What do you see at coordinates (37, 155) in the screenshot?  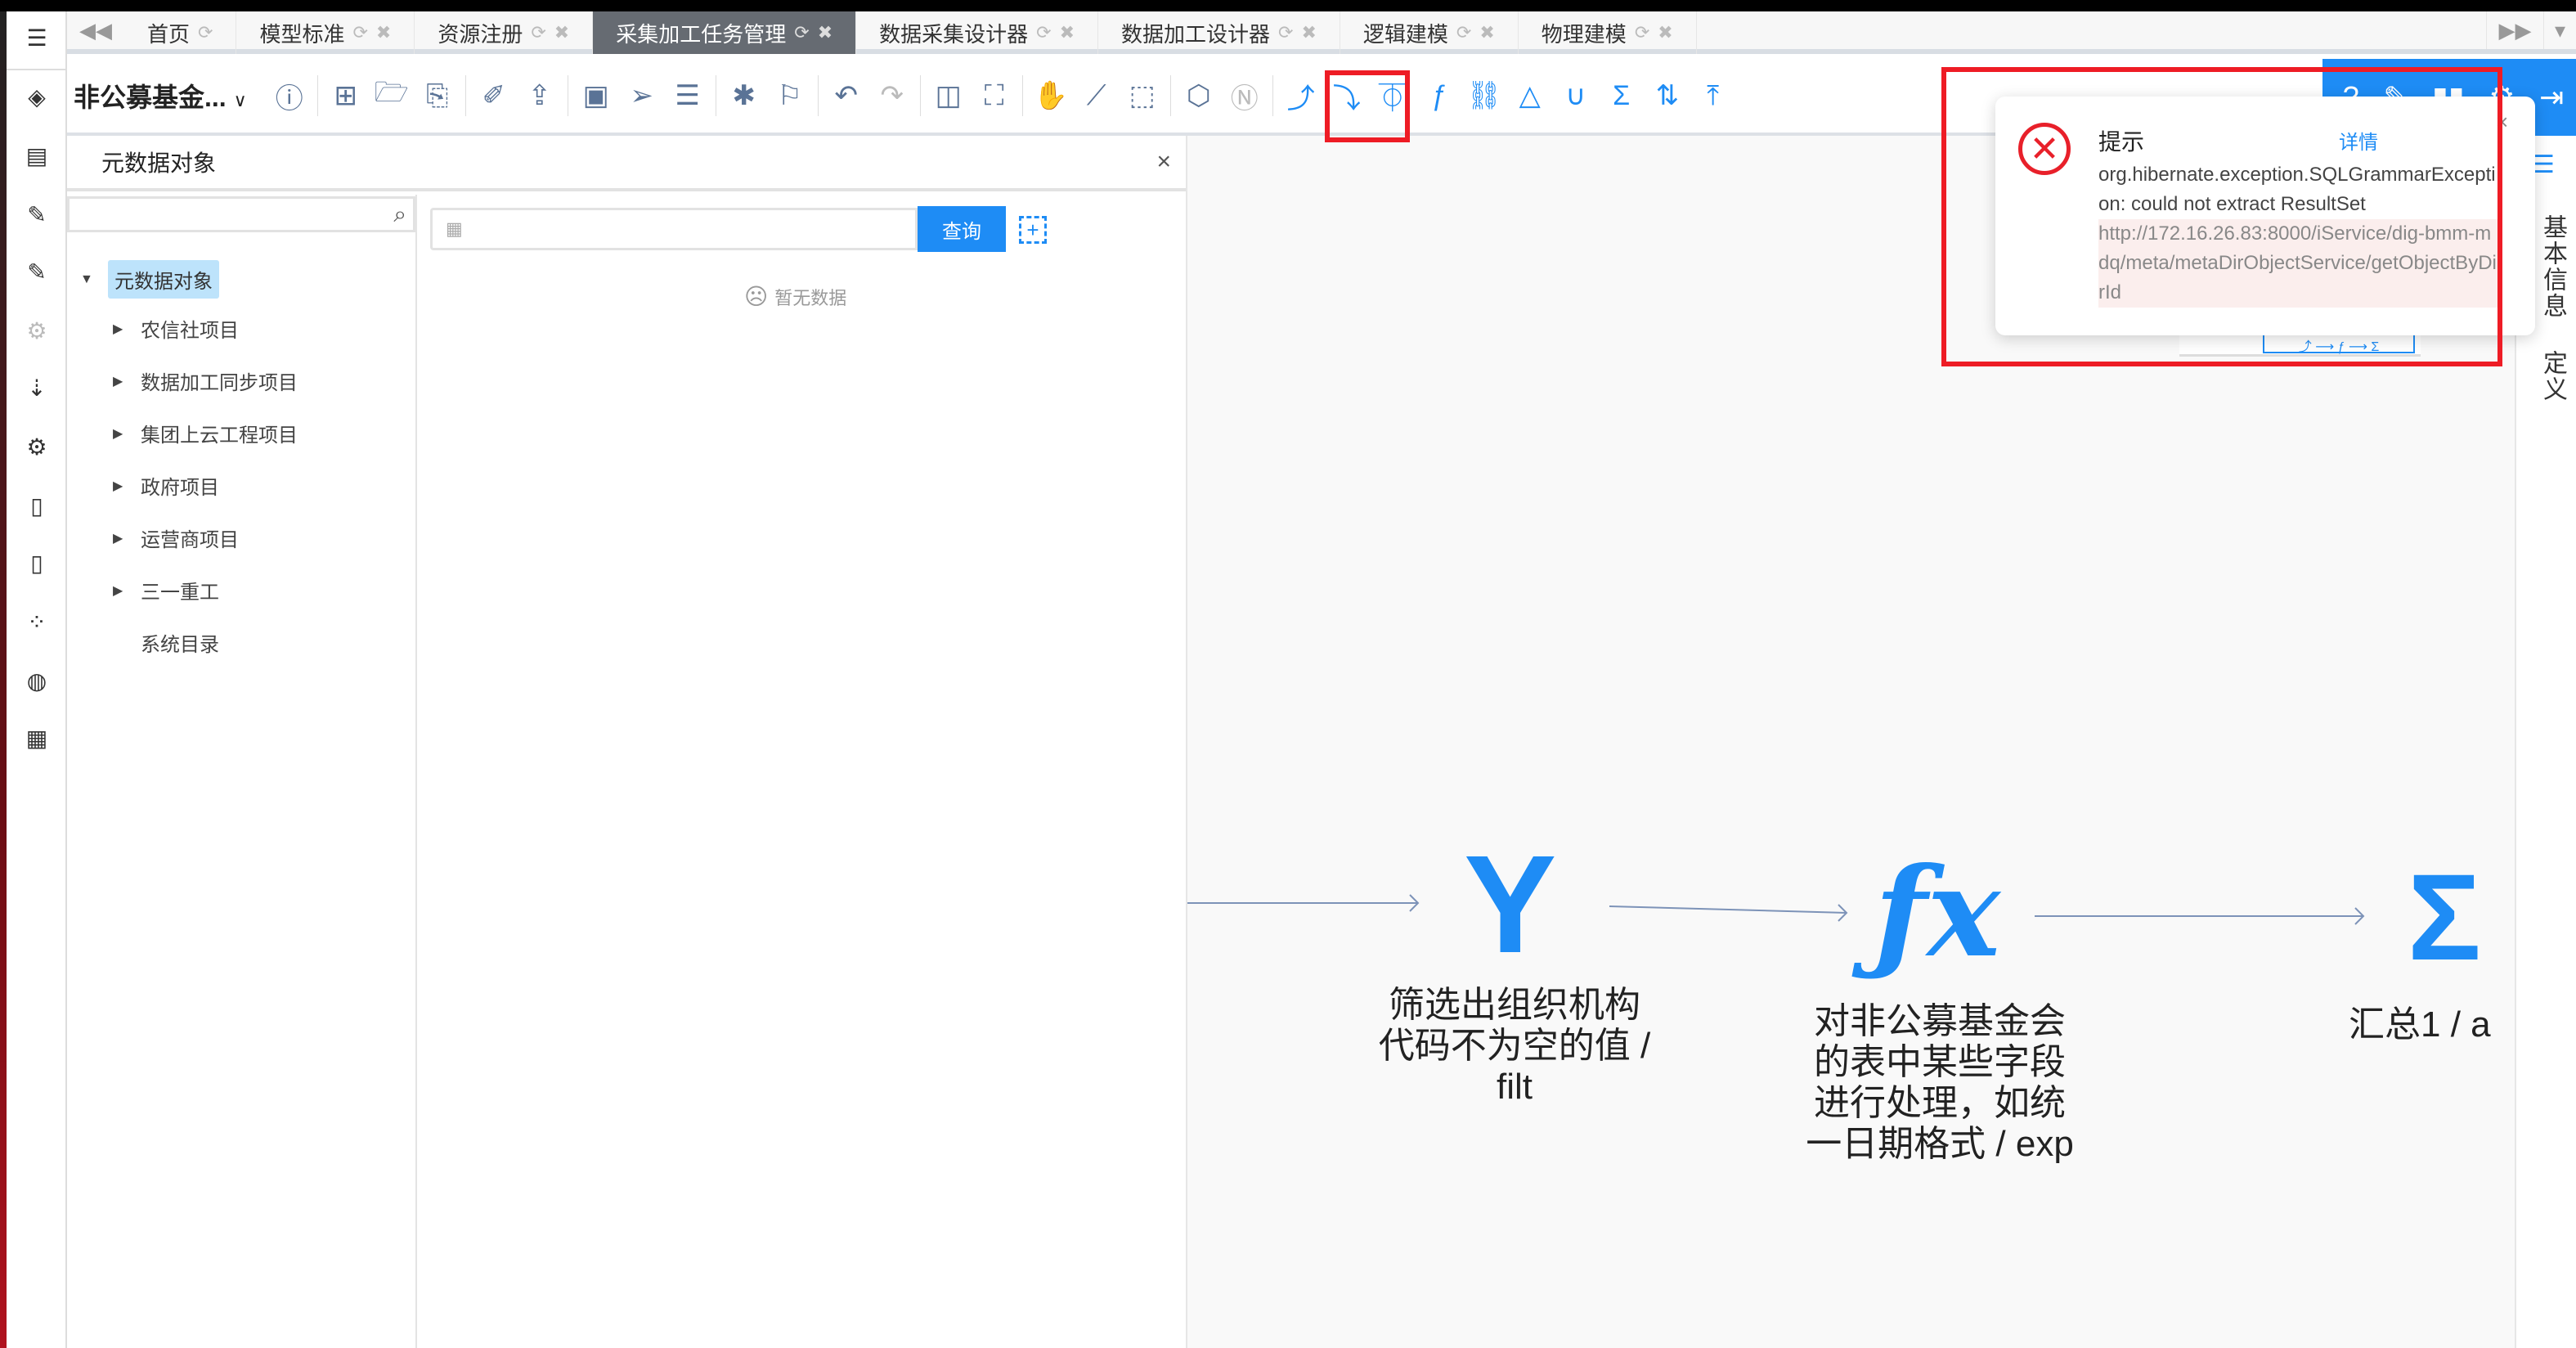 I see `database-icon: ▤` at bounding box center [37, 155].